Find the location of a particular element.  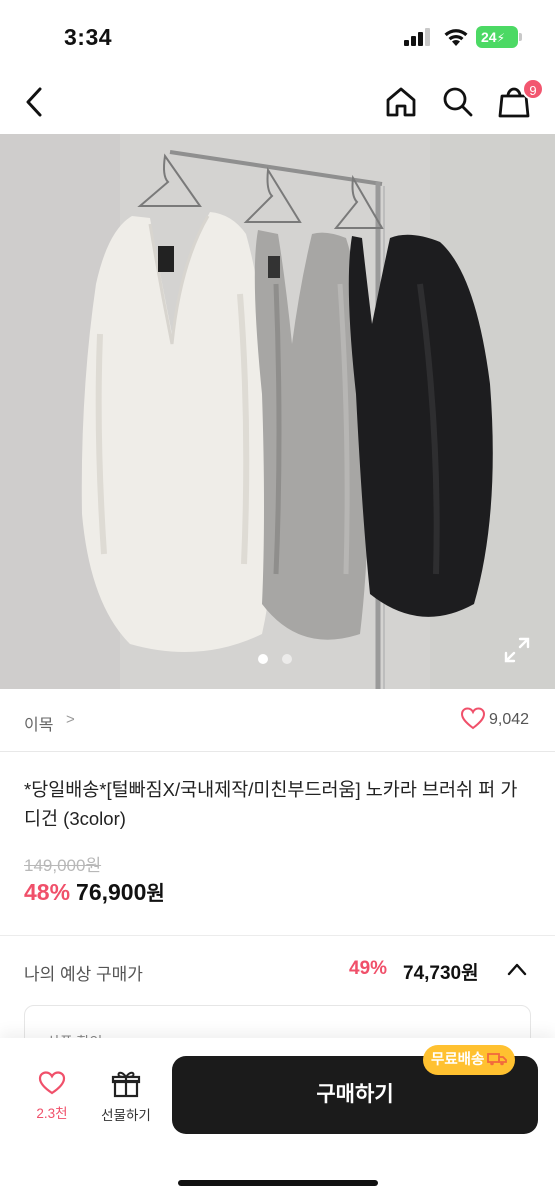

cellular-signal-icon is located at coordinates (417, 37).